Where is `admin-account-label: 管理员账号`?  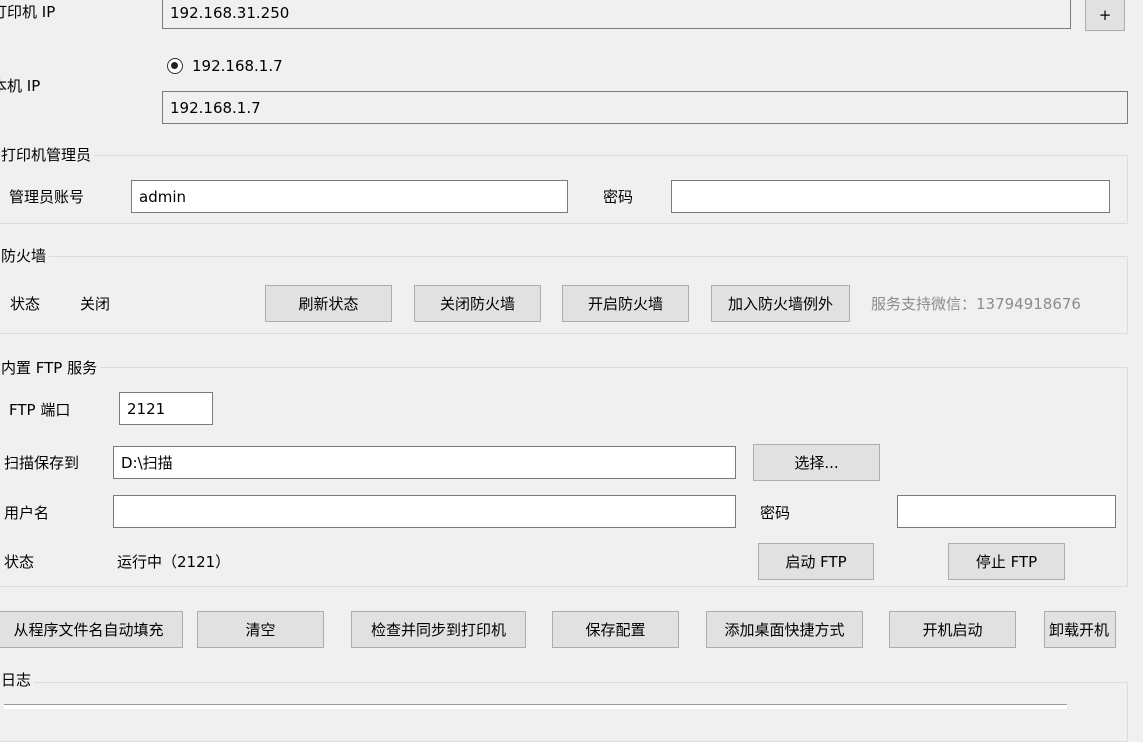
admin-account-label: 管理员账号 is located at coordinates (47, 197).